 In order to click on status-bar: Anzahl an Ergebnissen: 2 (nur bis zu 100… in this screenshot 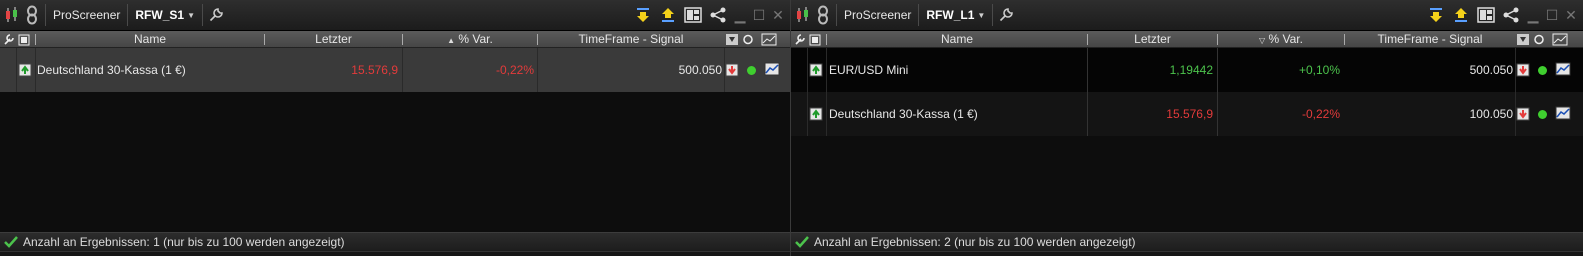, I will do `click(1187, 241)`.